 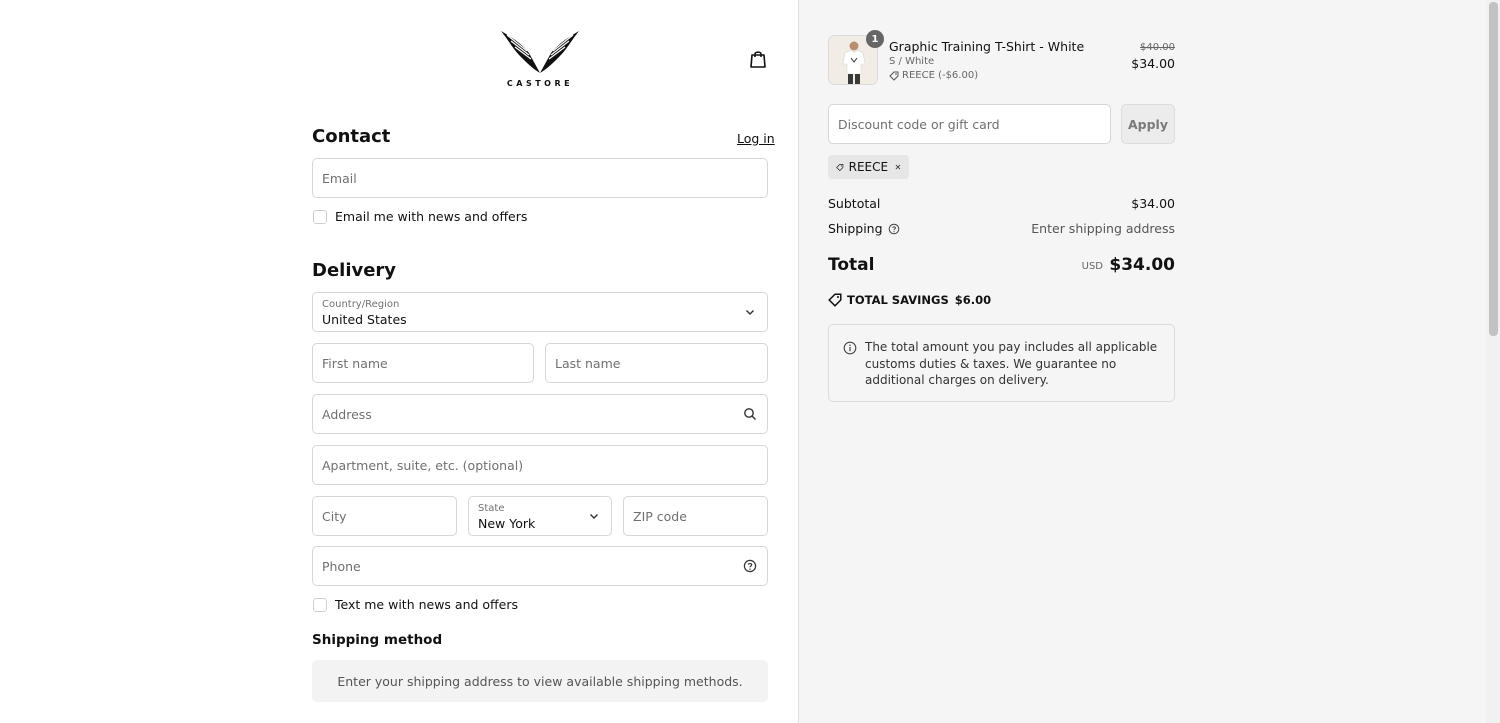 What do you see at coordinates (540, 83) in the screenshot?
I see `brand-wordmark: CASTORE` at bounding box center [540, 83].